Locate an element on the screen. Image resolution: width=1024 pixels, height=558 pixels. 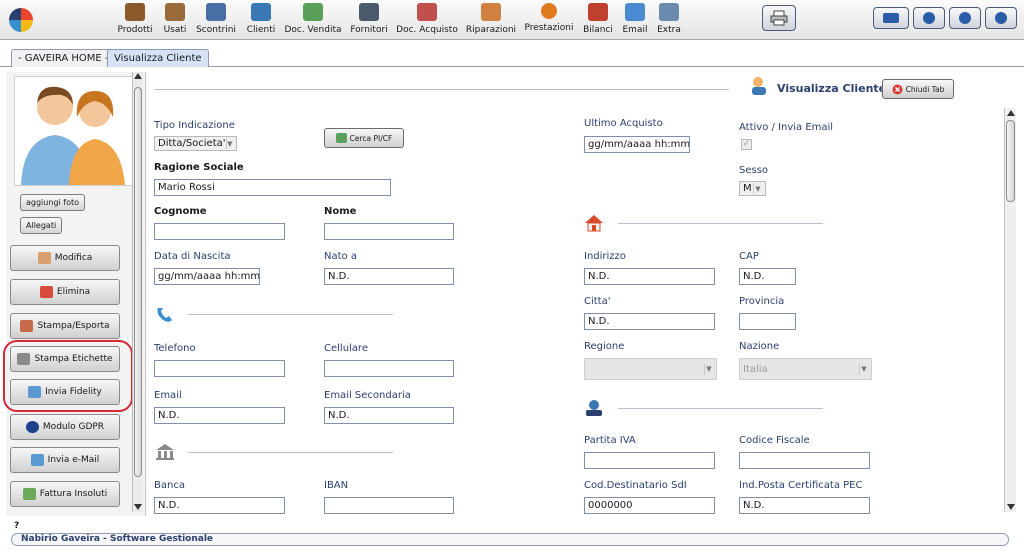
nazione-select: Italia ▼ is located at coordinates (805, 369).